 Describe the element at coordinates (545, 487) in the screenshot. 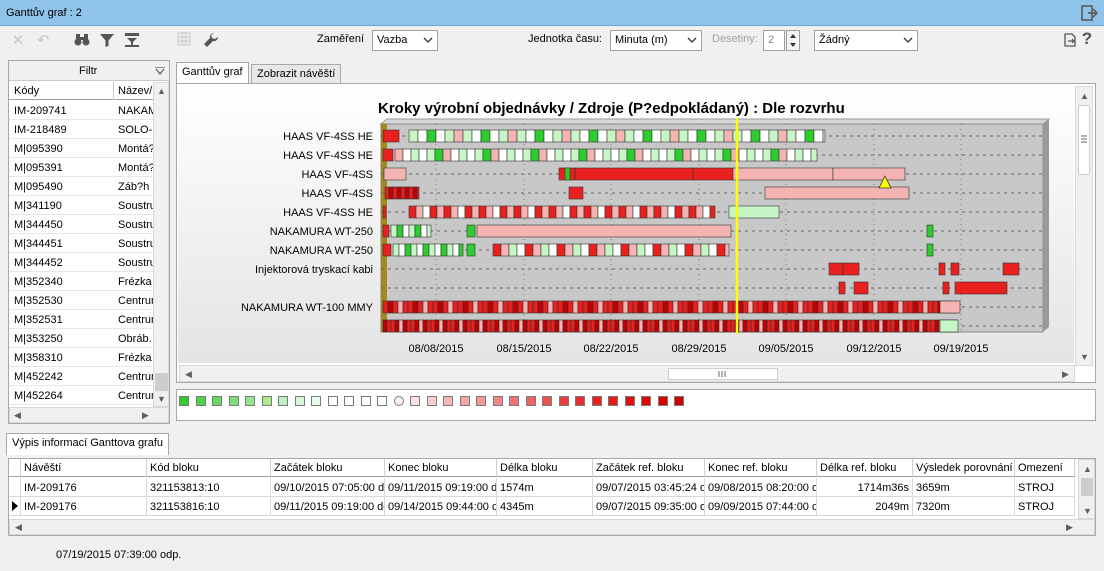

I see `table-cell: 1574m` at that location.